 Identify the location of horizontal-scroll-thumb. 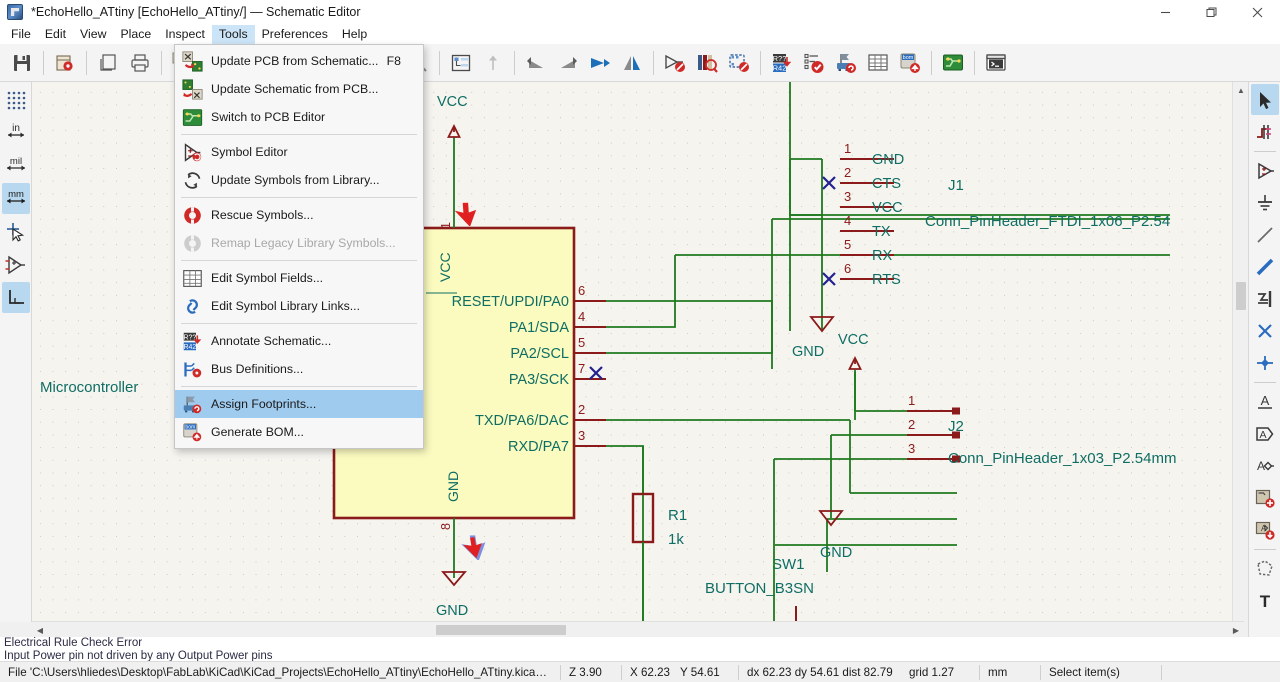
(501, 630).